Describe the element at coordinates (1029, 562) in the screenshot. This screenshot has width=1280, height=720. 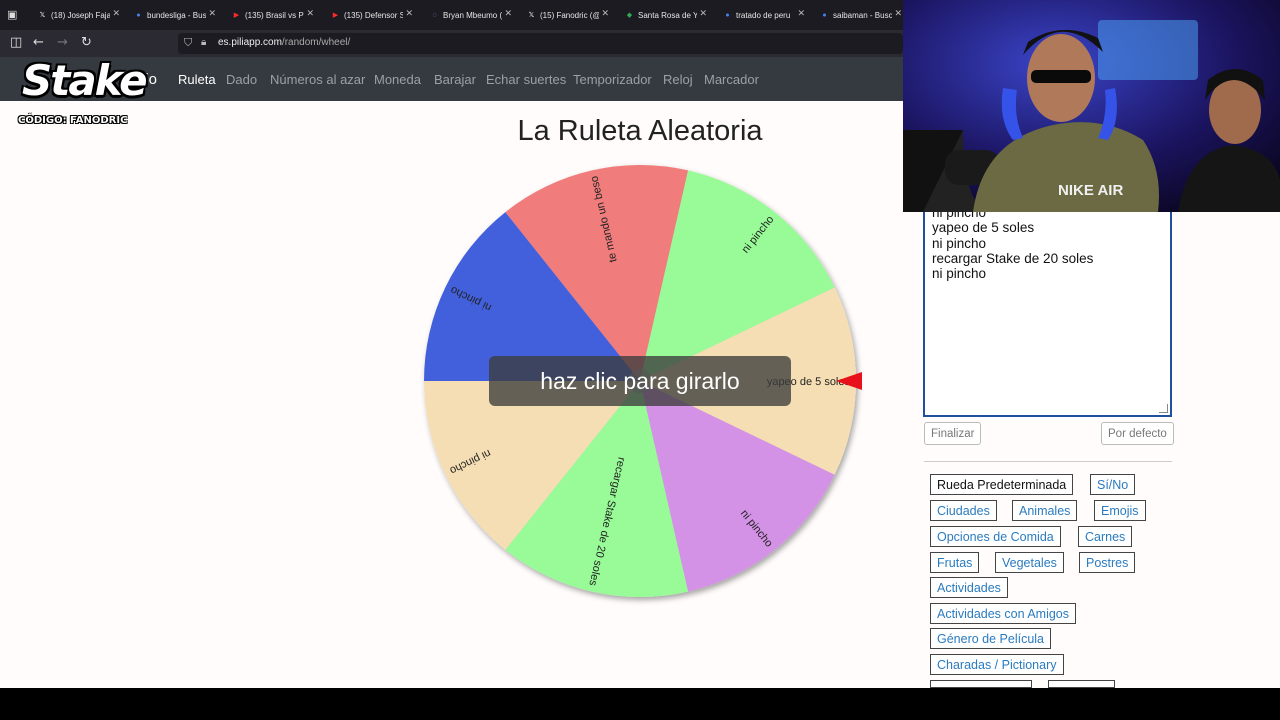
I see `preset-vegetales: Vegetales` at that location.